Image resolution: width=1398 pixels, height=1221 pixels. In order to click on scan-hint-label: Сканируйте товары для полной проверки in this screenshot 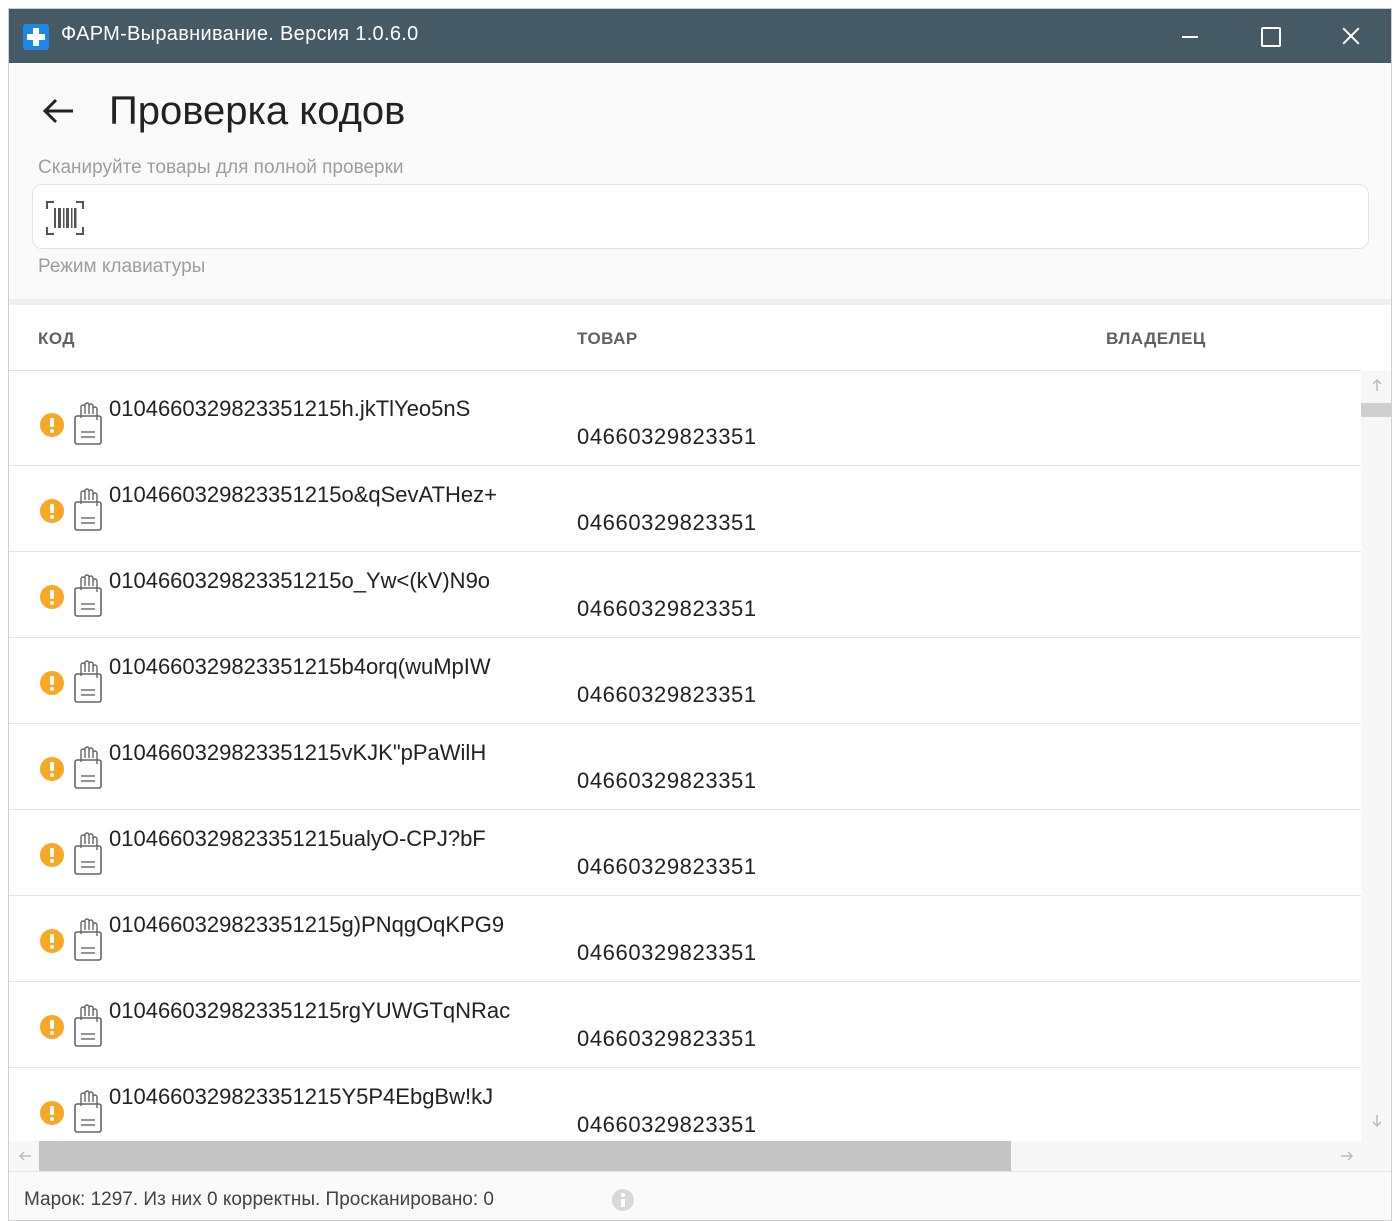, I will do `click(221, 167)`.